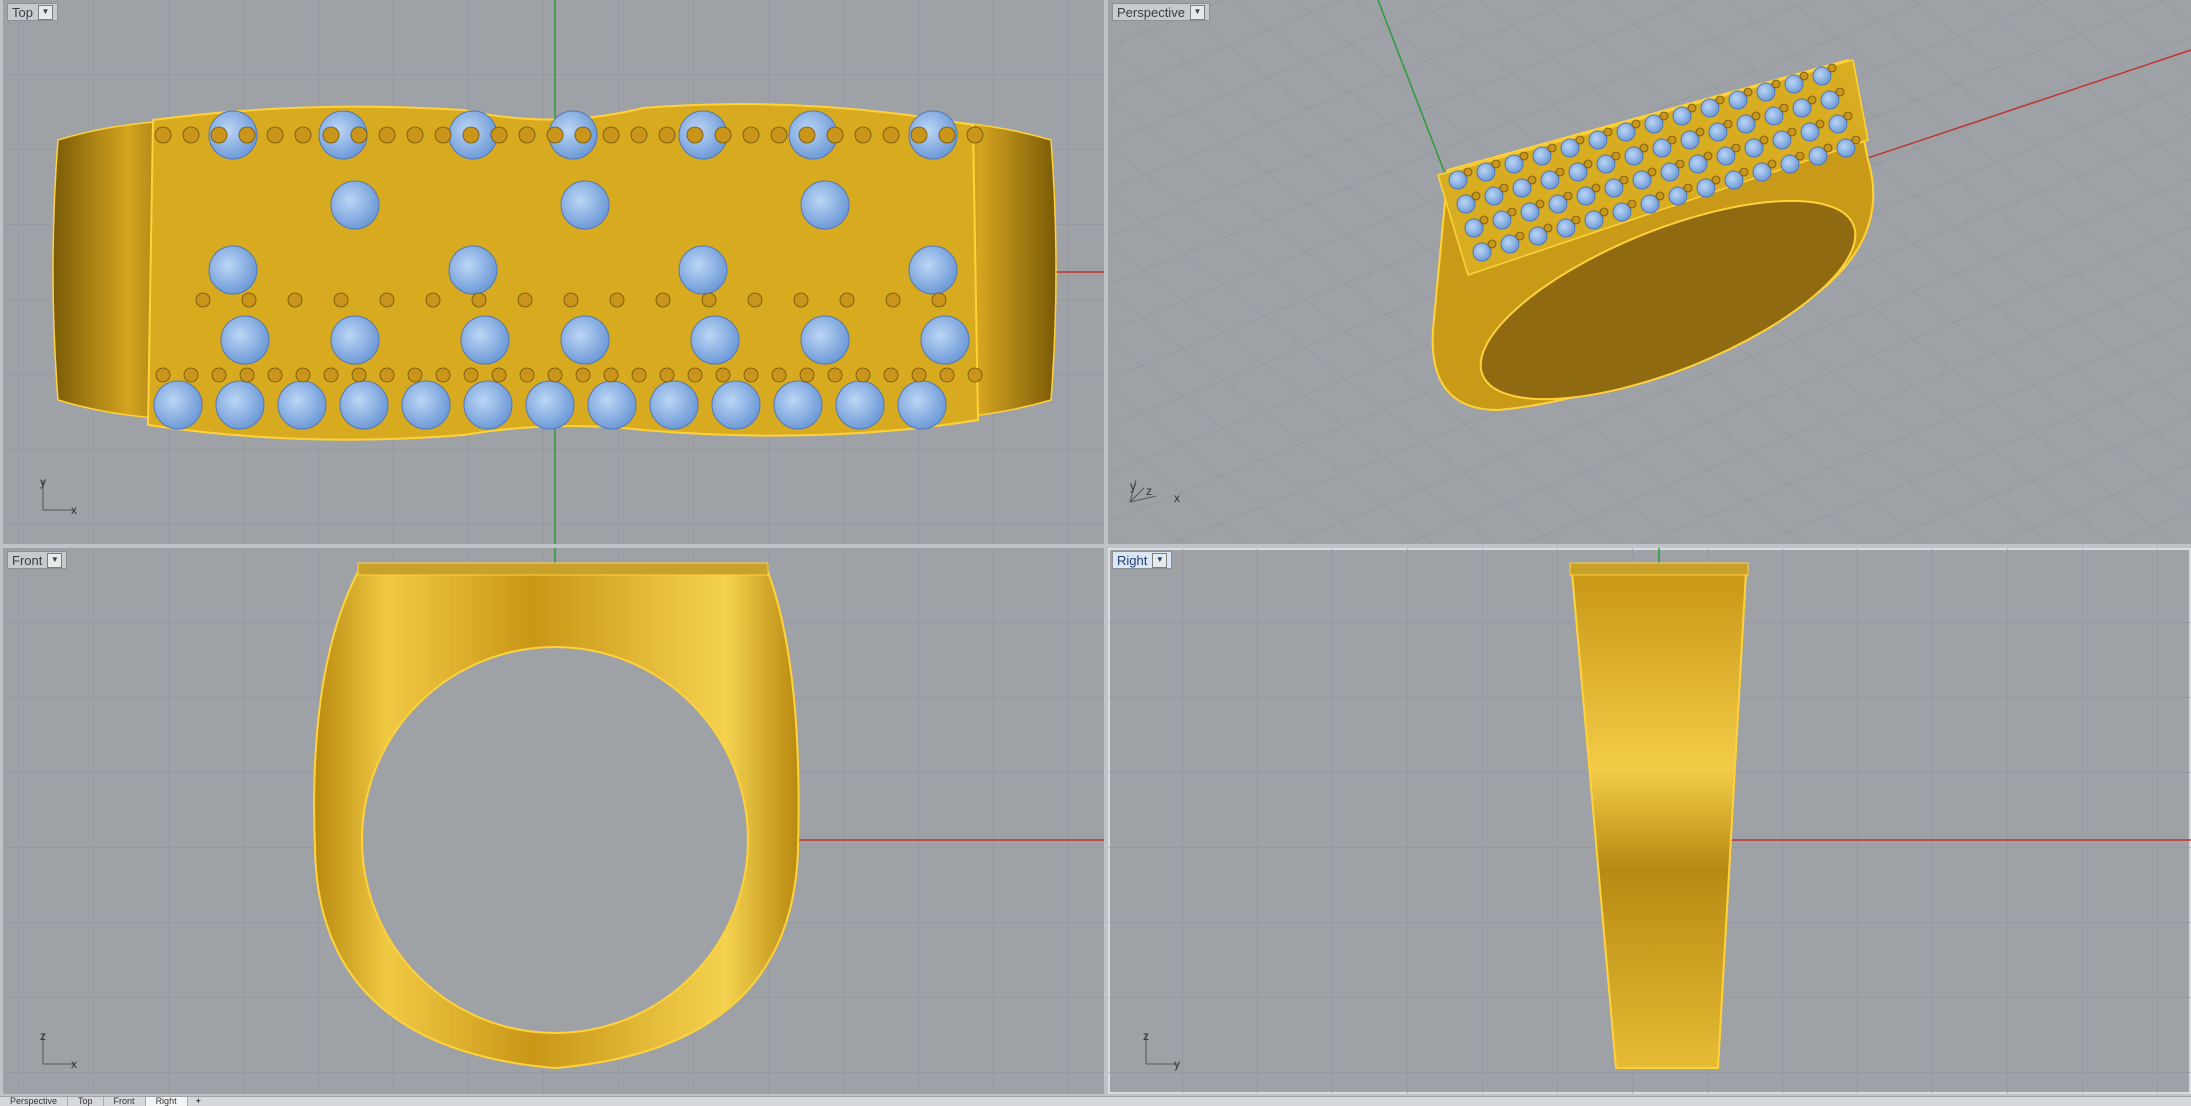 Image resolution: width=2191 pixels, height=1106 pixels. What do you see at coordinates (1132, 560) in the screenshot?
I see `viewport-title-text: Right` at bounding box center [1132, 560].